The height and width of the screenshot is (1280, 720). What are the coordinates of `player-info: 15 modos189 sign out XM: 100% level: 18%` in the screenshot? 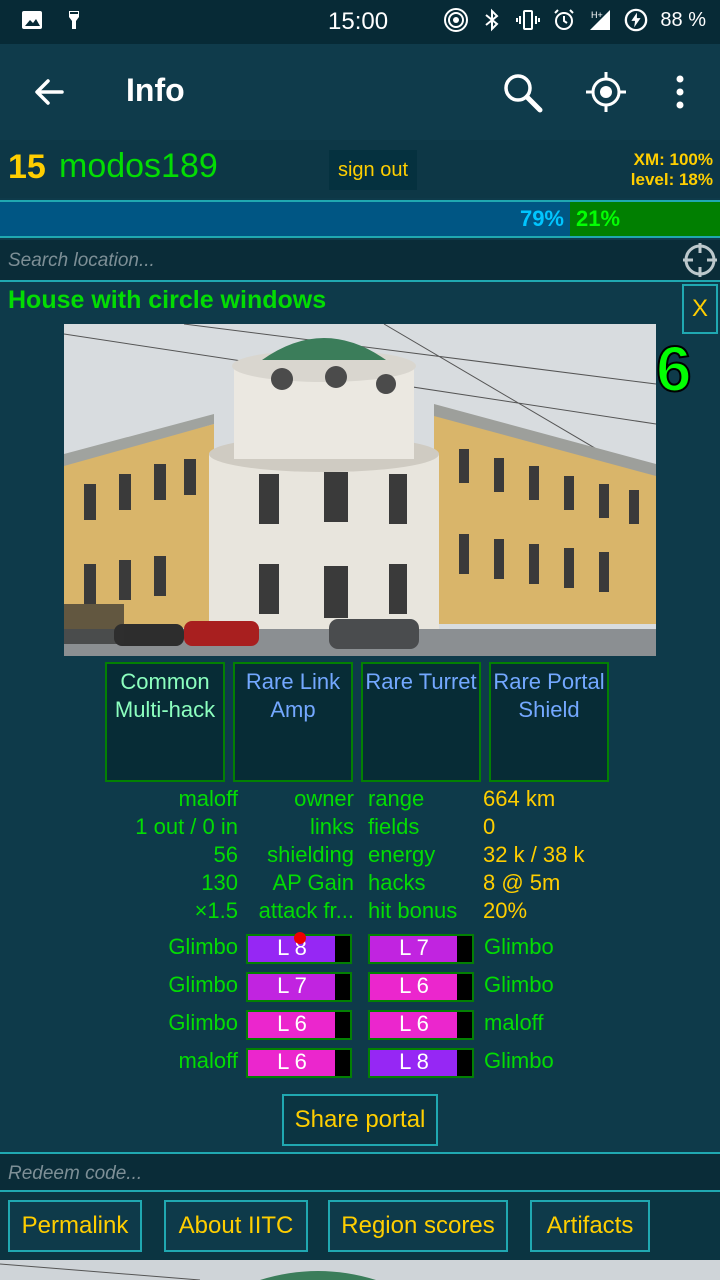 It's located at (360, 169).